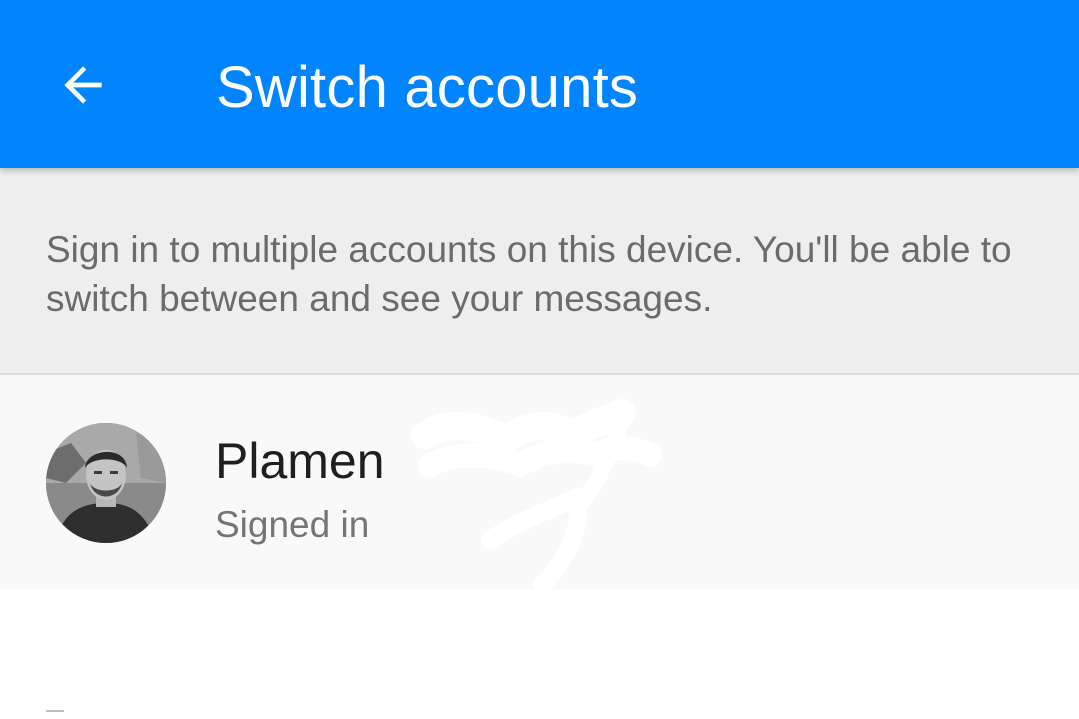 The image size is (1079, 719). Describe the element at coordinates (292, 524) in the screenshot. I see `account-status: Signed in` at that location.